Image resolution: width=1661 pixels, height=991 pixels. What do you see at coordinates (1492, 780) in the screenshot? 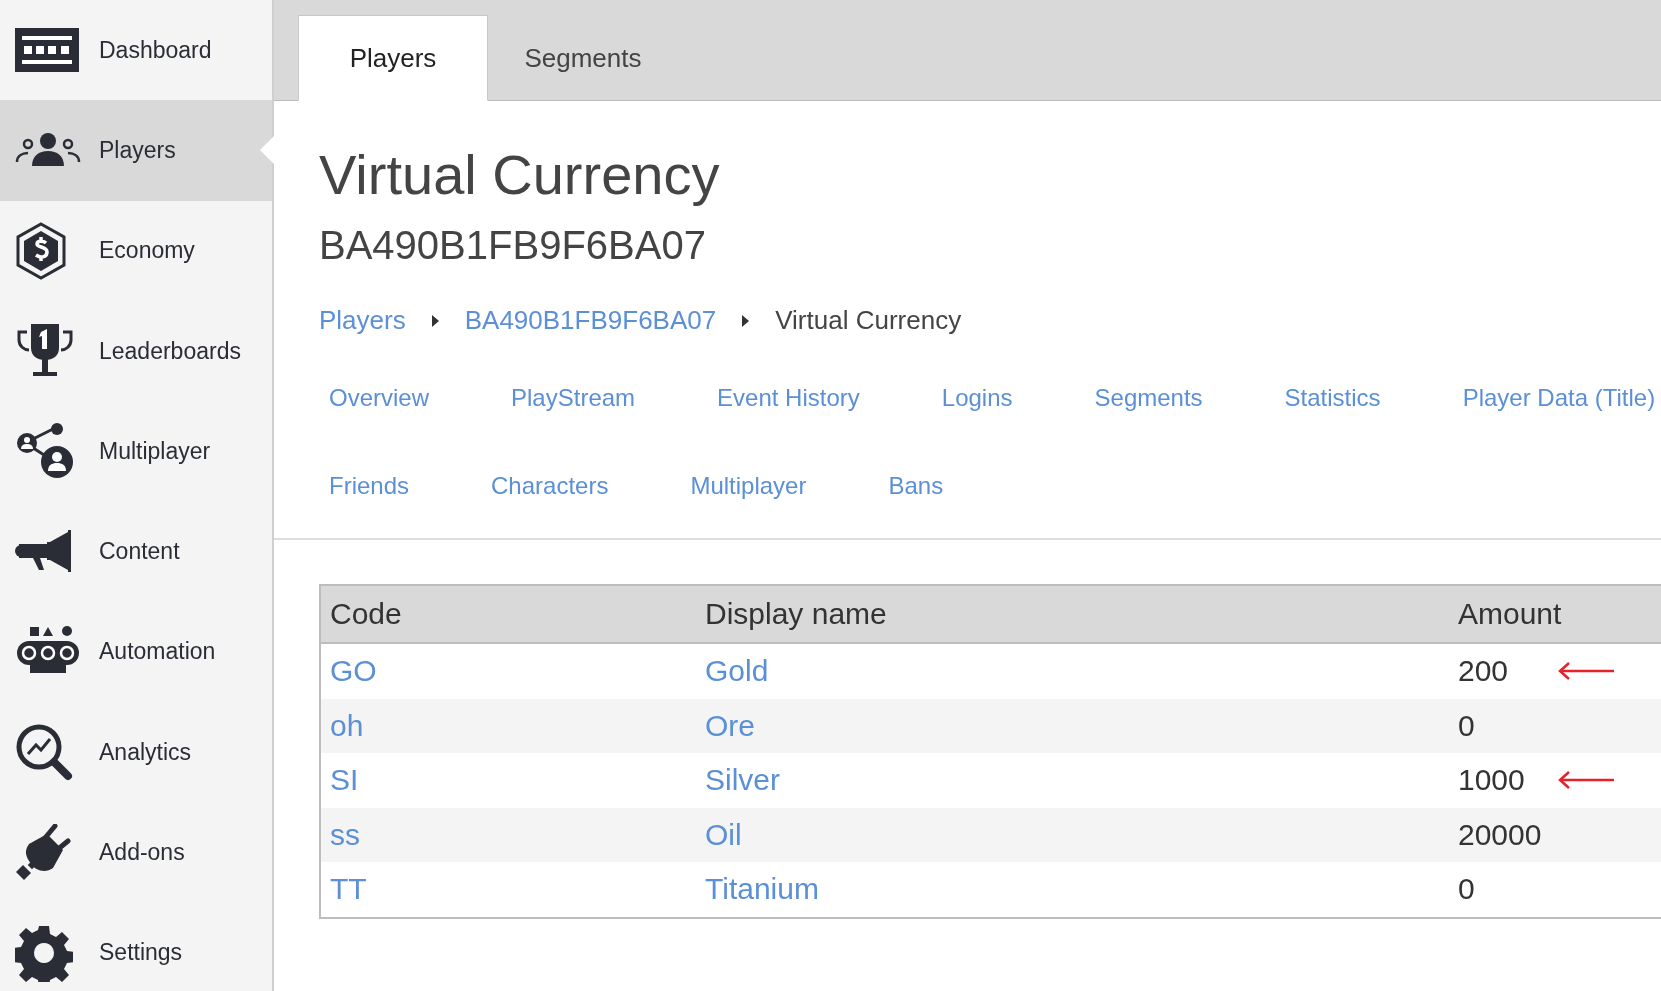
I see `amount-cell-text: 1000` at bounding box center [1492, 780].